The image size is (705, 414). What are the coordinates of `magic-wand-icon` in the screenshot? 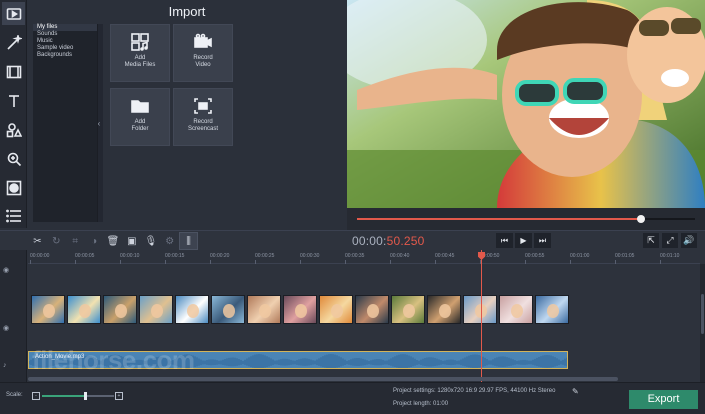 It's located at (13, 42).